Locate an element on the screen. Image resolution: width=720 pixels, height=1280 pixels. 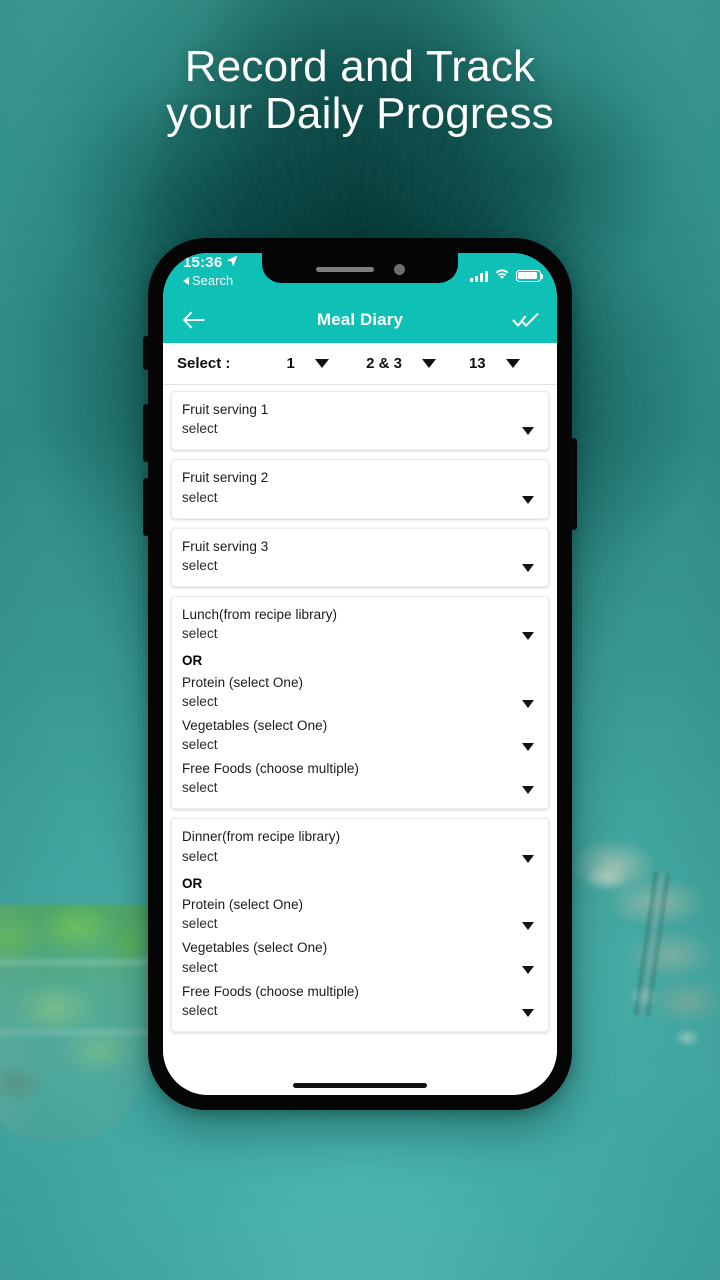
silent-switch-button is located at coordinates (146, 353).